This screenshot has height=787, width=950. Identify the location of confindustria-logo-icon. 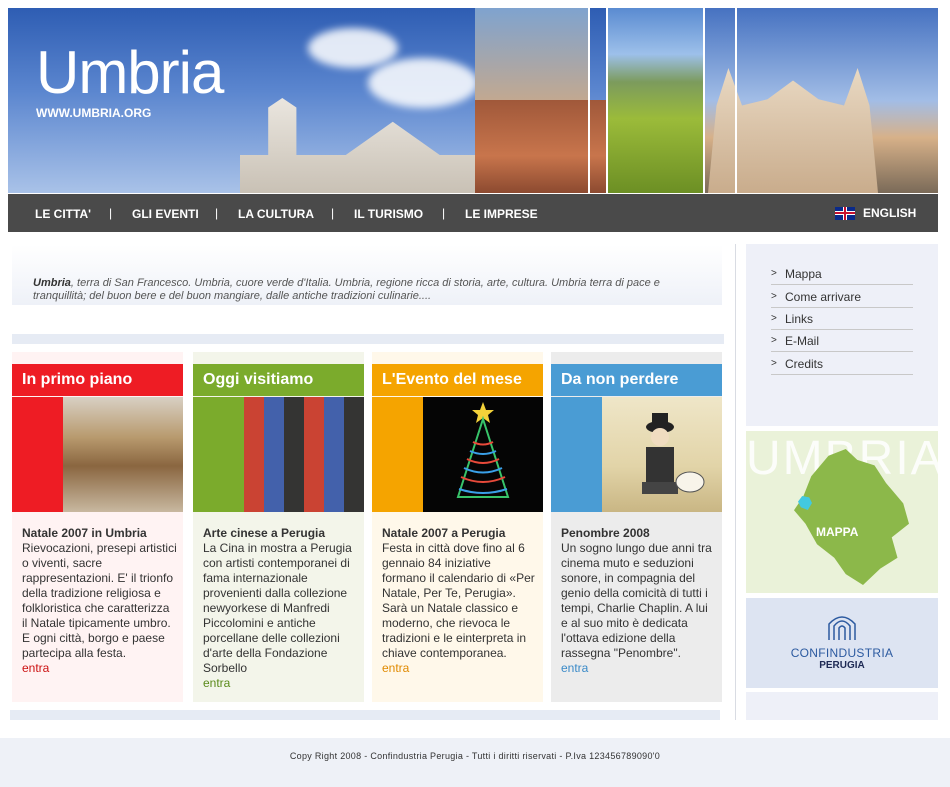
(842, 628).